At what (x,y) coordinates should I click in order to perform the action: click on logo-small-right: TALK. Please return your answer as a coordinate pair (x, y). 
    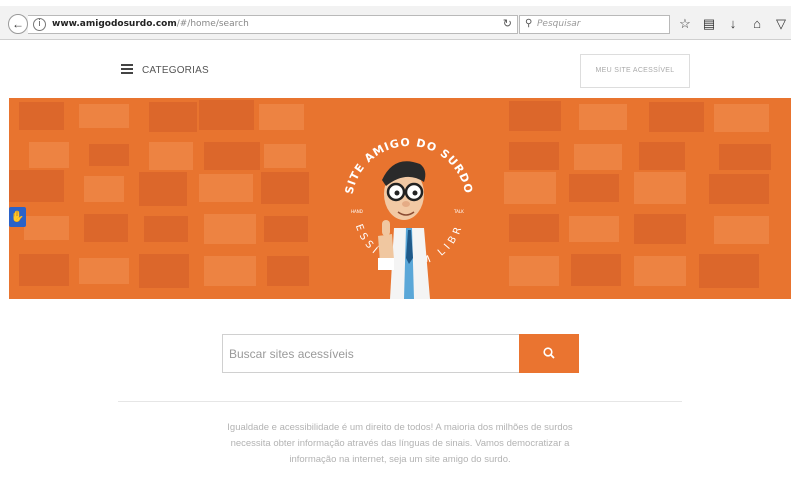
    Looking at the image, I should click on (458, 211).